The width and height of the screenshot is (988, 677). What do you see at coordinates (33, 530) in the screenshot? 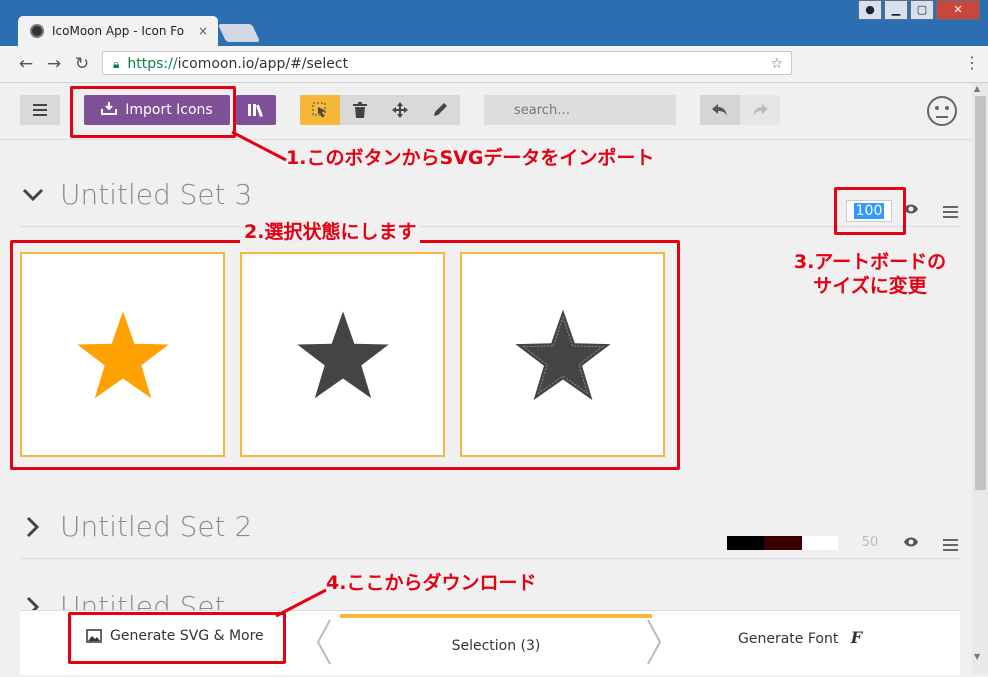
I see `expand-chevron-icon` at bounding box center [33, 530].